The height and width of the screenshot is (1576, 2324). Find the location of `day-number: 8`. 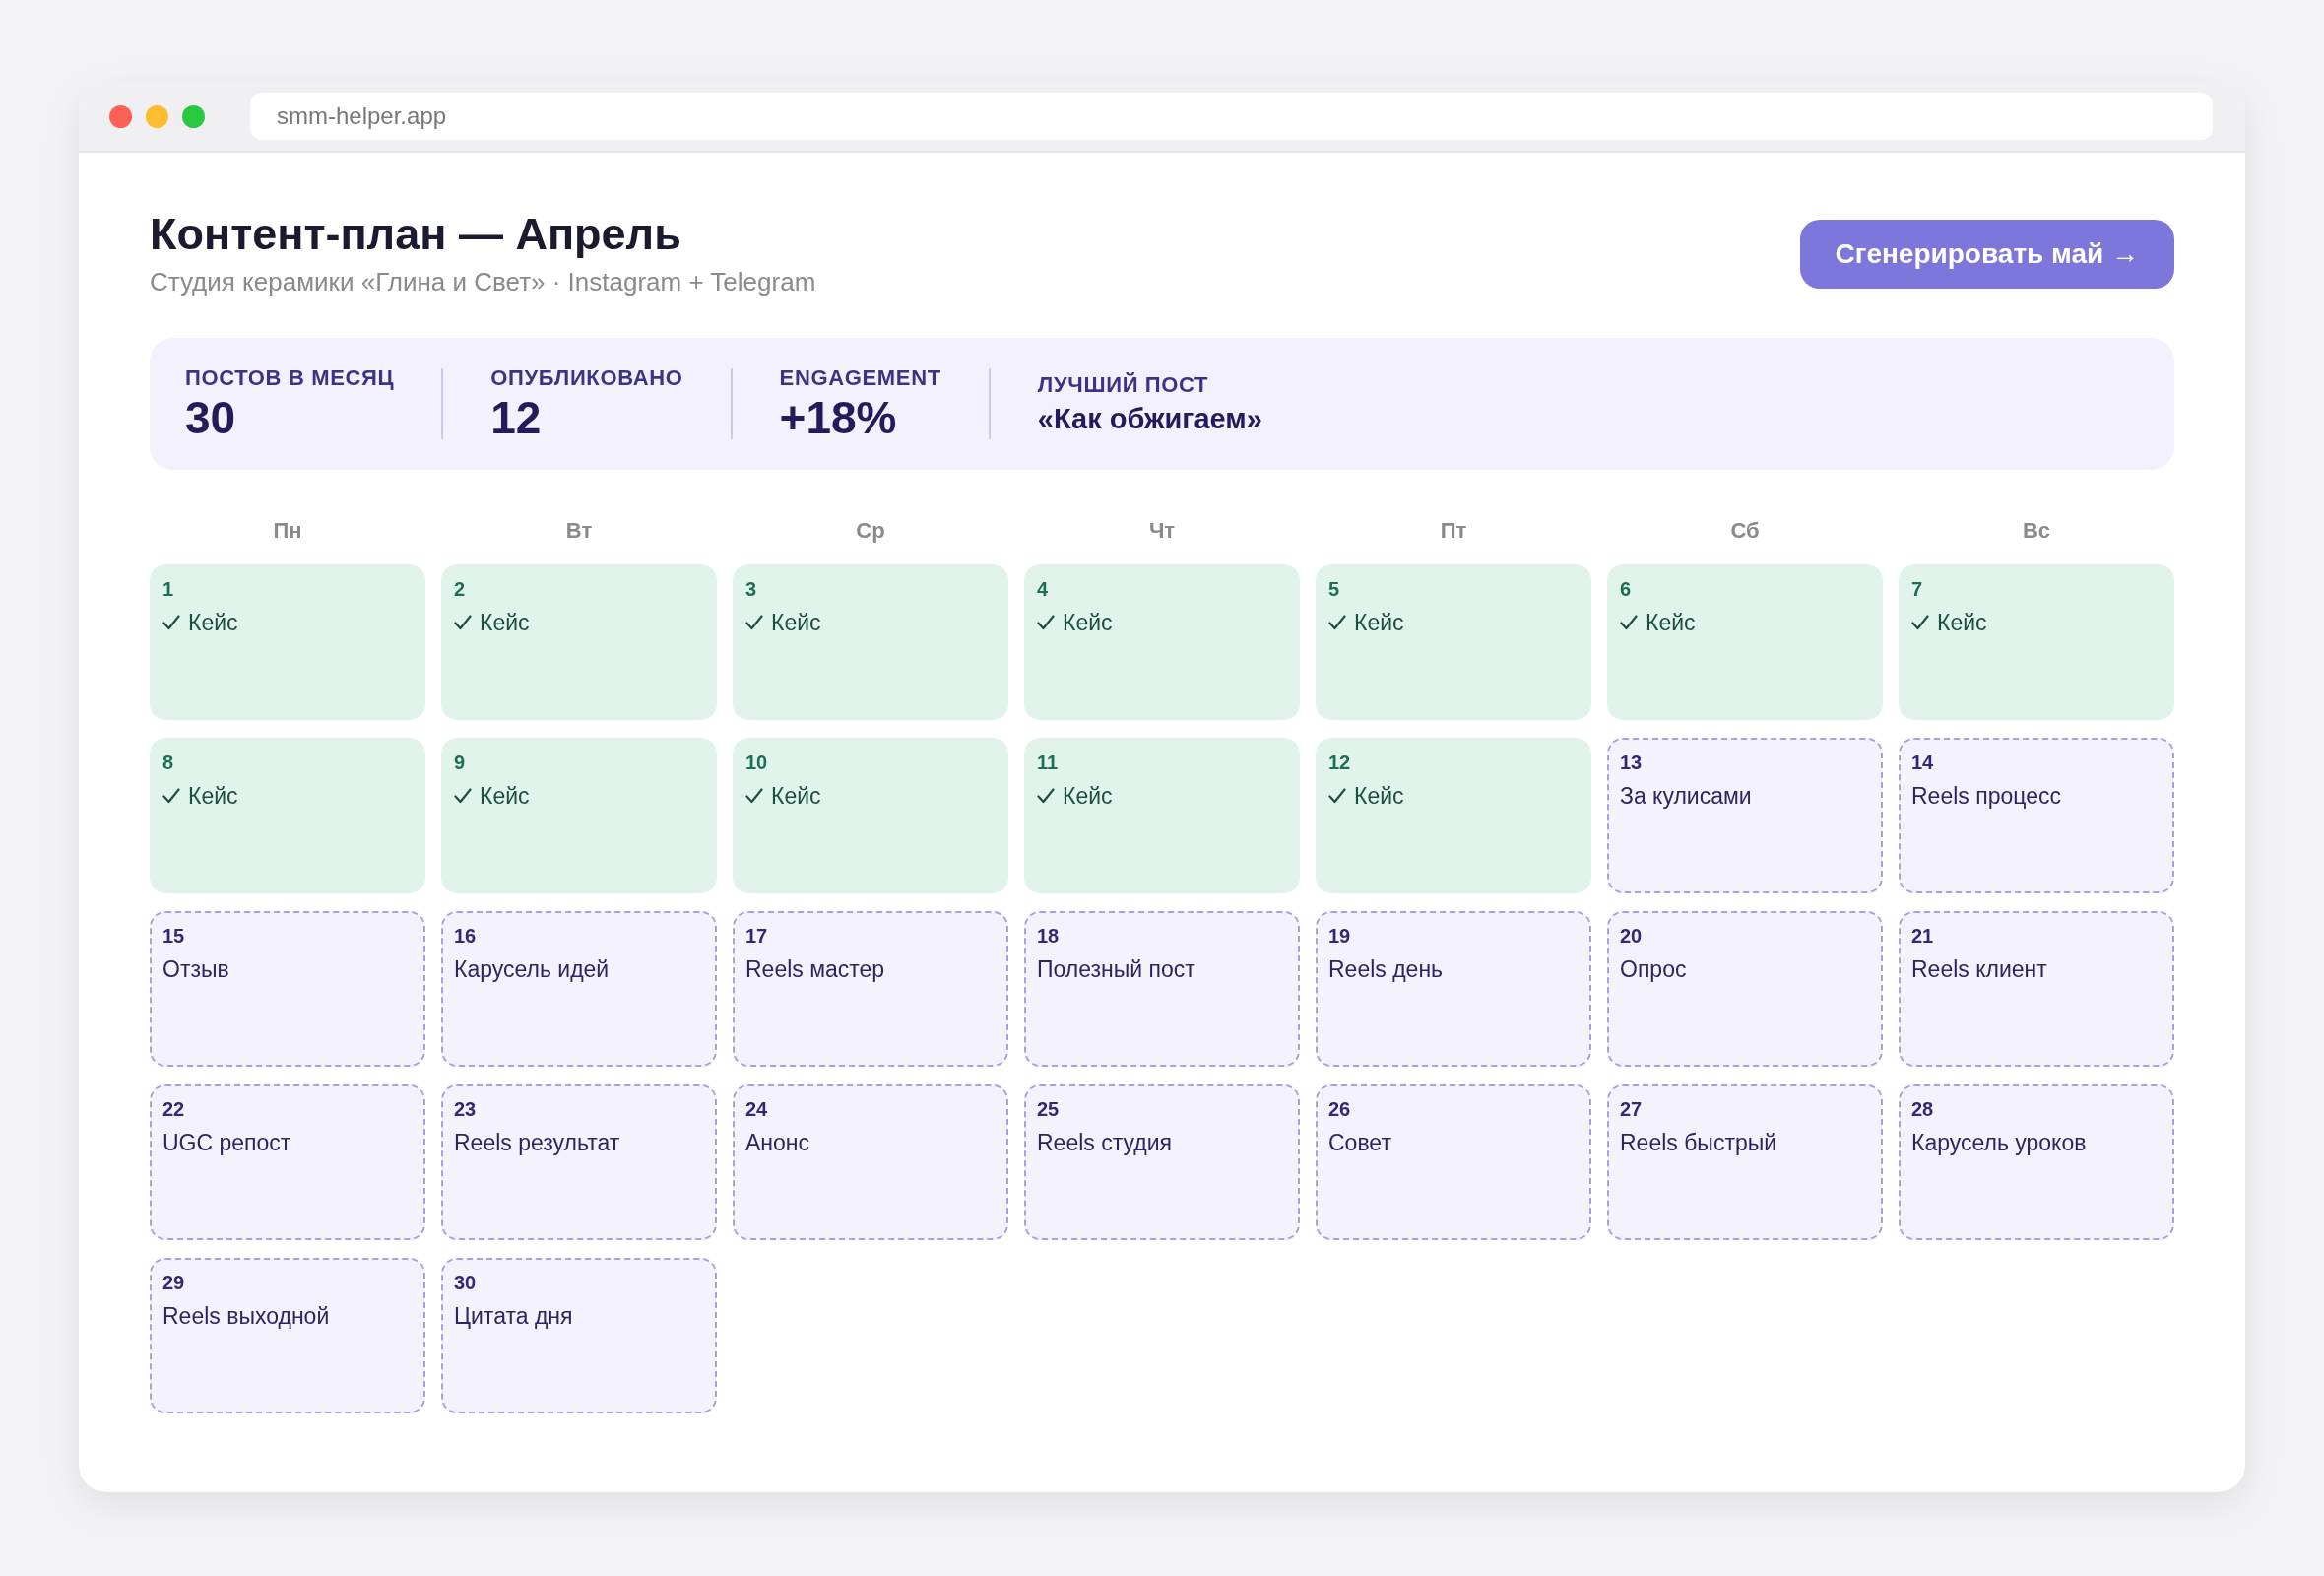

day-number: 8 is located at coordinates (168, 762).